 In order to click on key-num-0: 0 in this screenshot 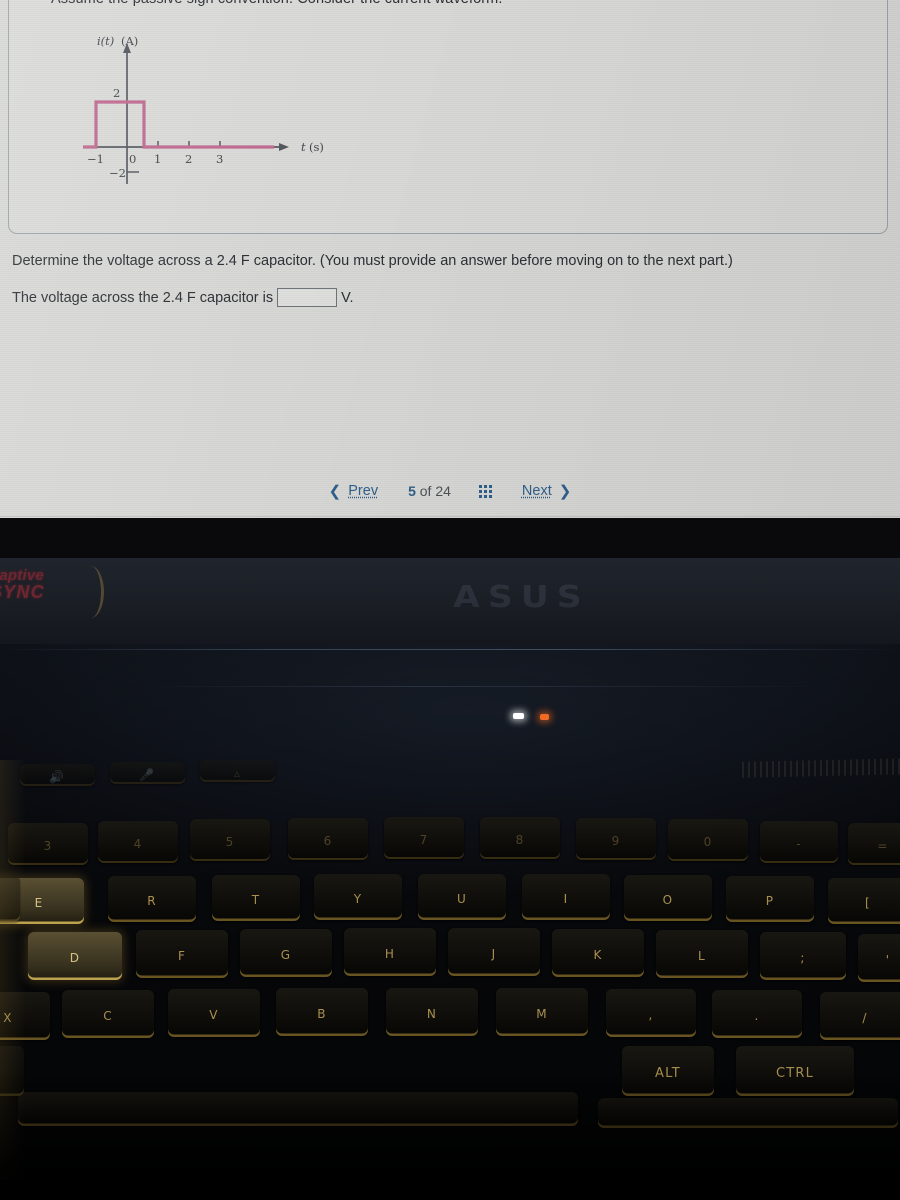, I will do `click(708, 840)`.